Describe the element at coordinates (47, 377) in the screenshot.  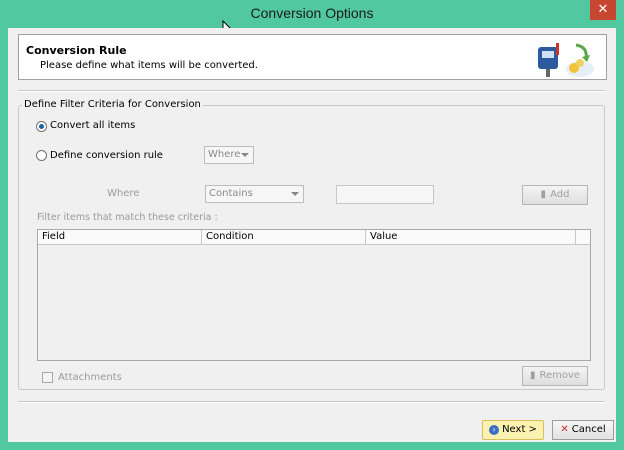
I see `attachments-checkbox` at that location.